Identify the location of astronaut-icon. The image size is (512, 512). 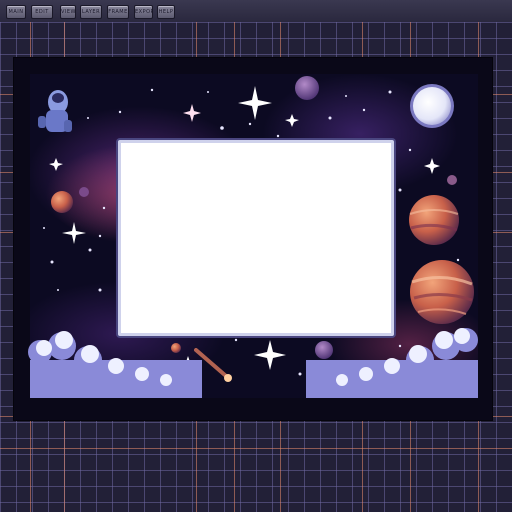
(55, 111).